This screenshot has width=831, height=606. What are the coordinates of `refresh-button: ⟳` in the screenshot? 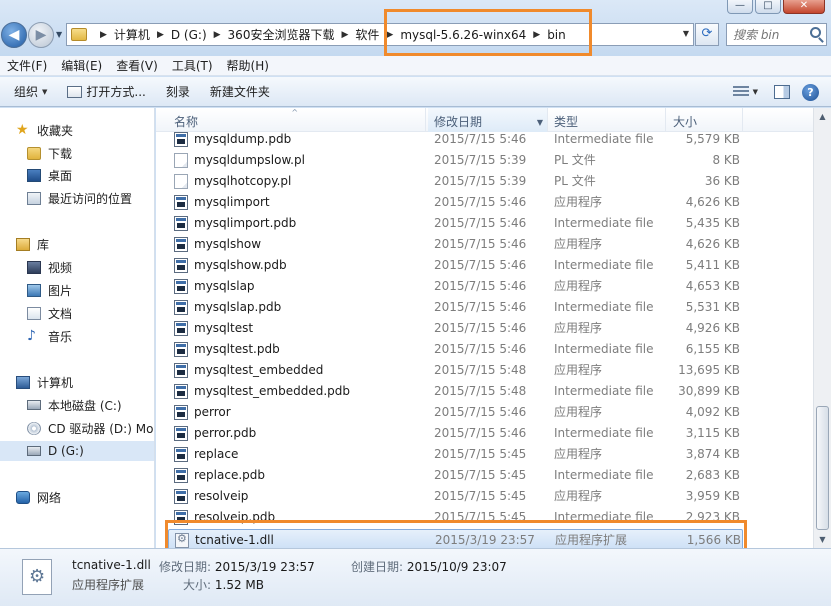 It's located at (707, 34).